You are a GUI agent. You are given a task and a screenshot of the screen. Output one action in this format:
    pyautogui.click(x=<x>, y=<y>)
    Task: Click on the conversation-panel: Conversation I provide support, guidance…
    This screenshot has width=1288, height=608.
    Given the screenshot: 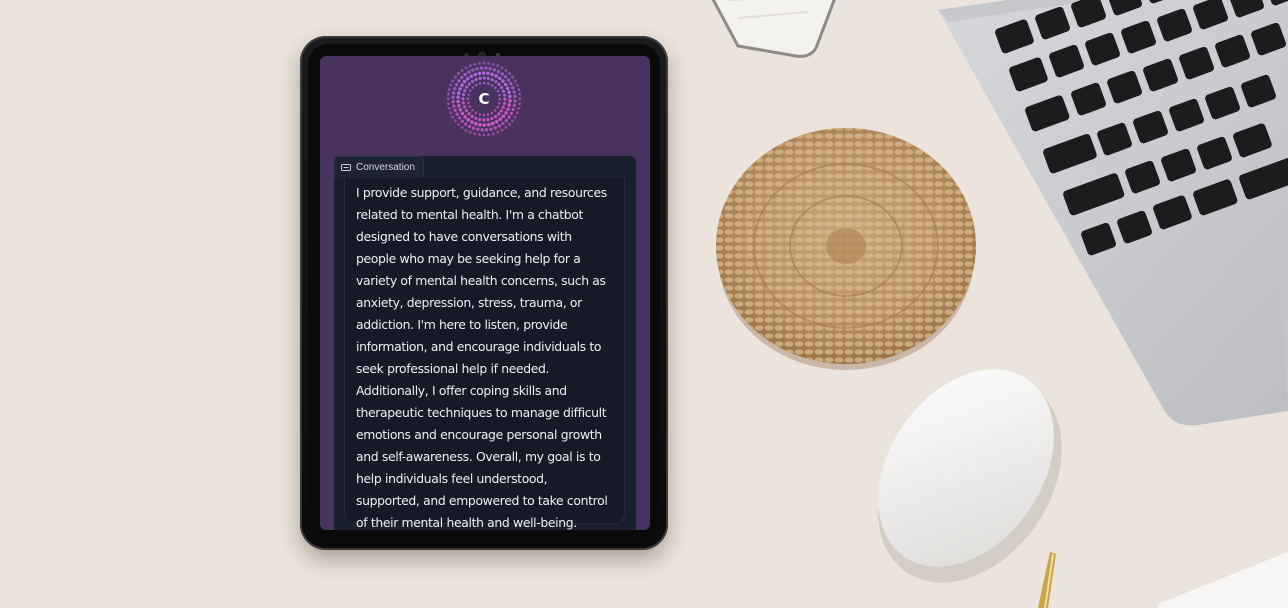 What is the action you would take?
    pyautogui.click(x=485, y=343)
    